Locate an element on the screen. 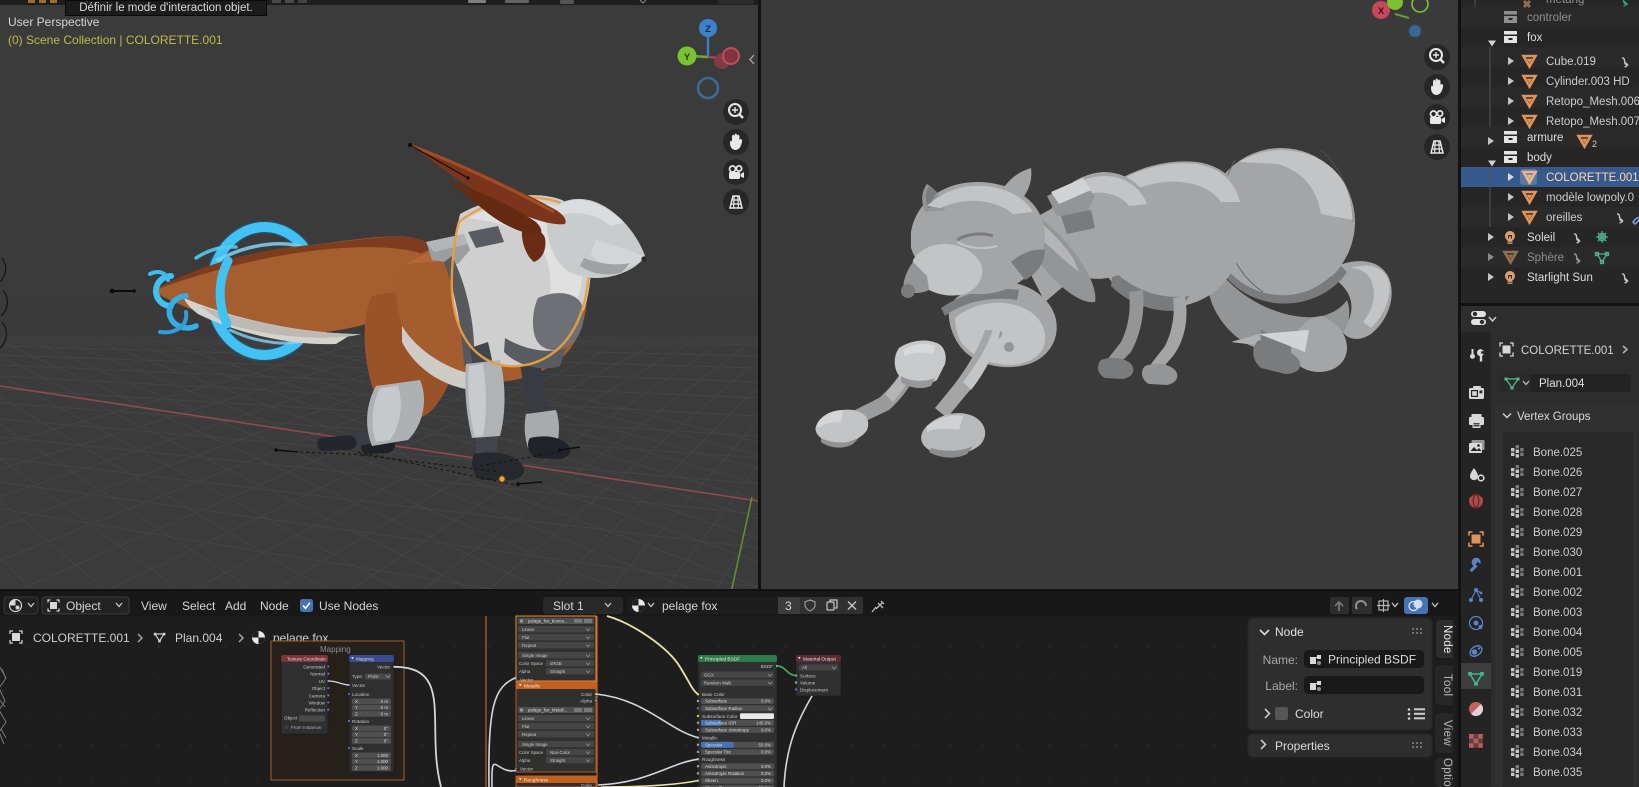 The width and height of the screenshot is (1639, 787). svg-text: Texture Coordinate is located at coordinates (306, 659).